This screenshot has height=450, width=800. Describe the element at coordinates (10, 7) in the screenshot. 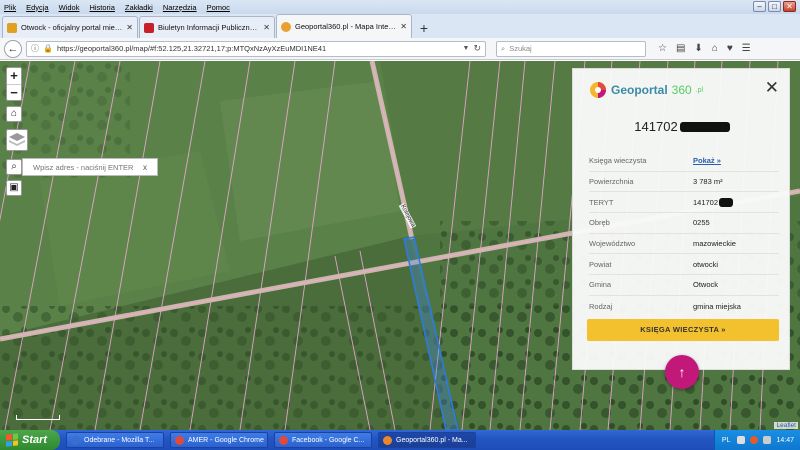

I see `menu-file: Plik` at that location.